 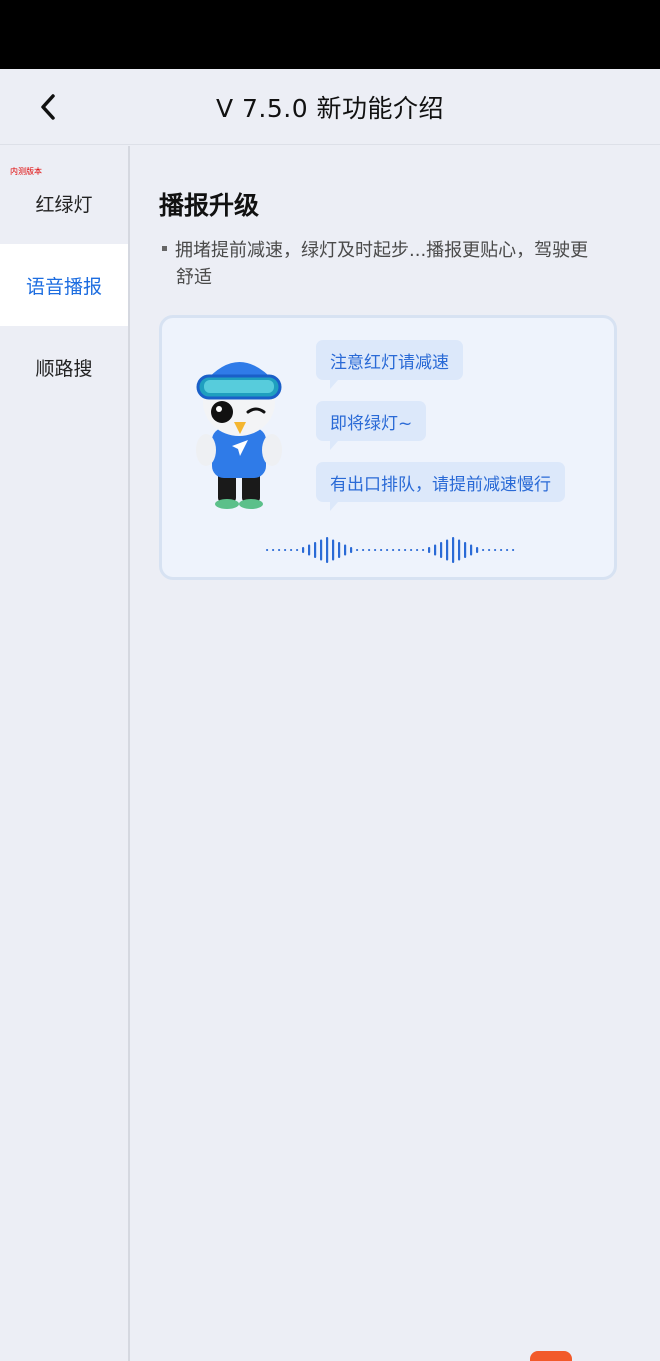 I want to click on sidebar-item-label: 语音播报, so click(x=63, y=286).